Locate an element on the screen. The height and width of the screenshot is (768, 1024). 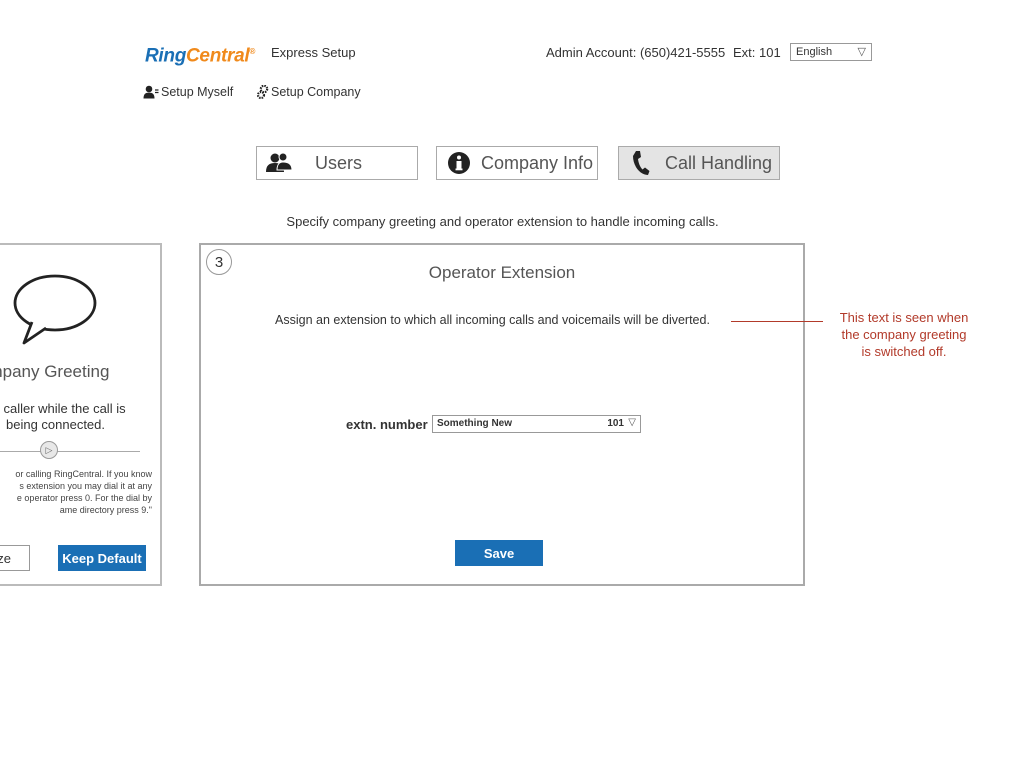
trademark-icon: ® is located at coordinates (252, 51).